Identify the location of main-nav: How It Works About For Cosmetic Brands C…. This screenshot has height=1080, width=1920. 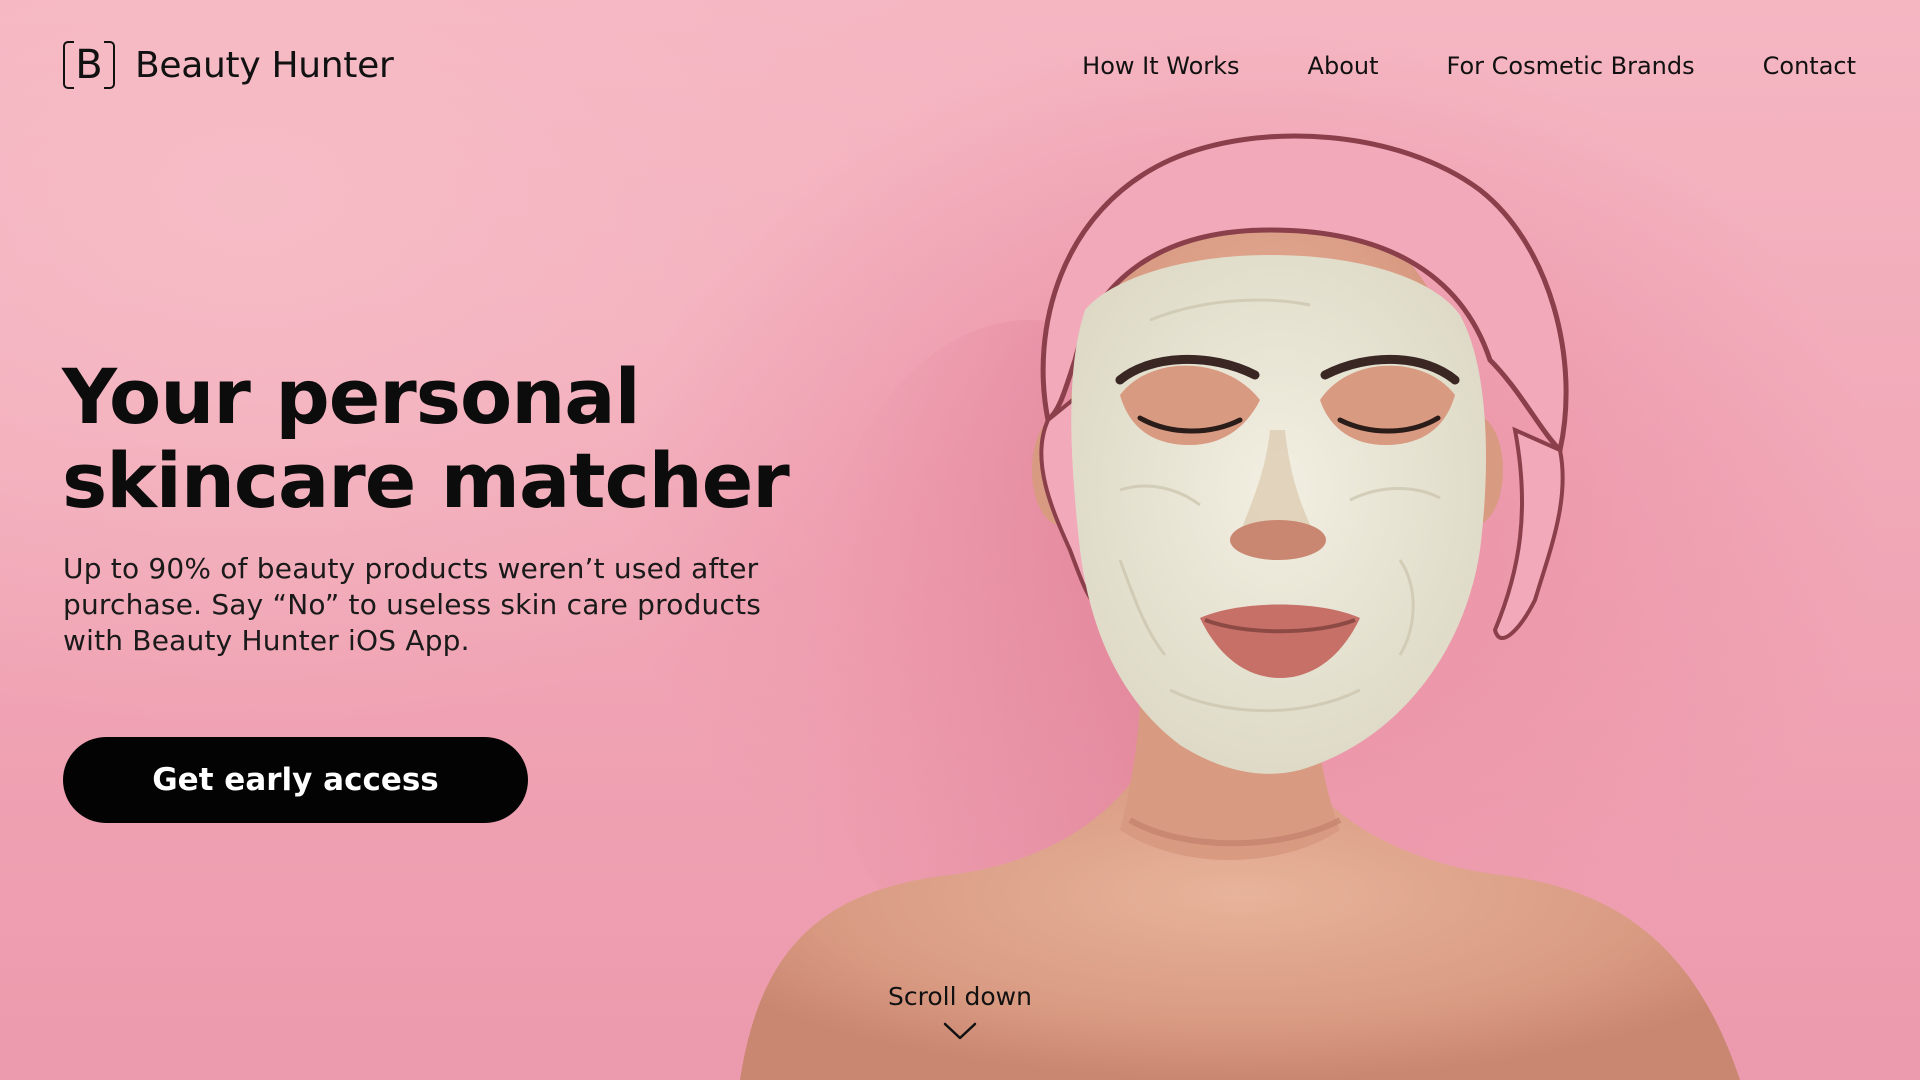
(1469, 66).